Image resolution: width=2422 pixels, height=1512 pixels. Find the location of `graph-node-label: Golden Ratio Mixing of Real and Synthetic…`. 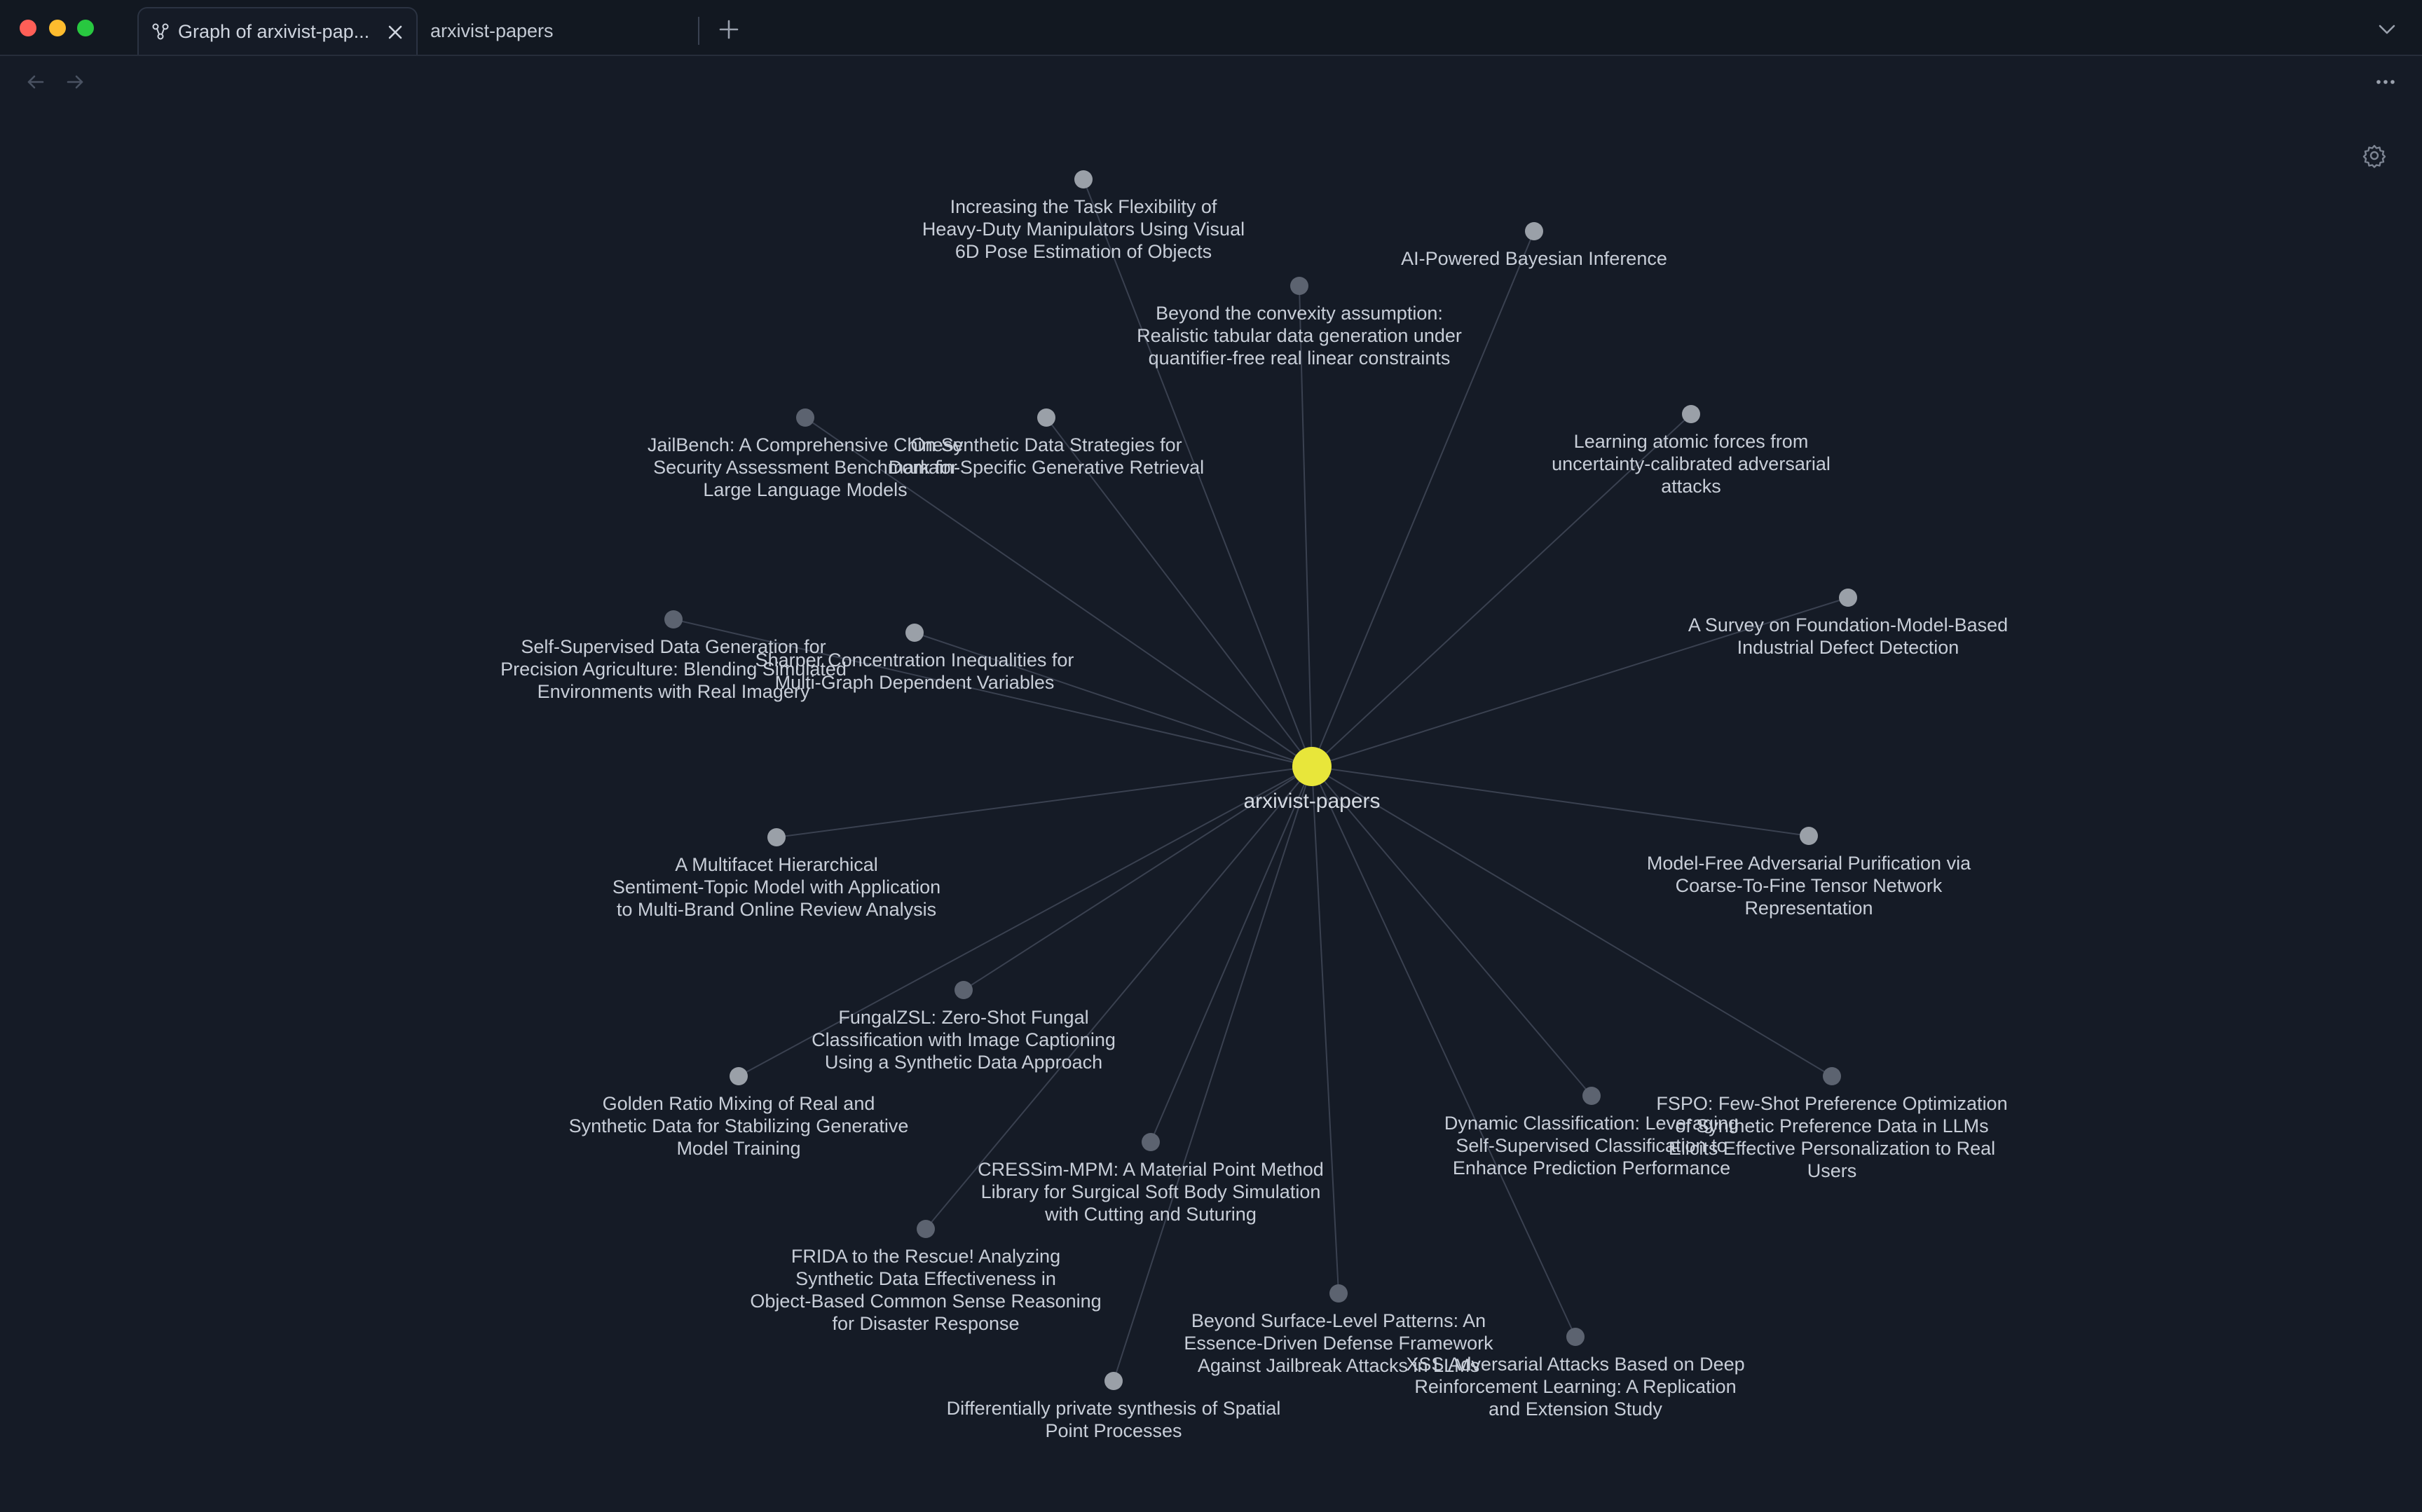

graph-node-label: Golden Ratio Mixing of Real and Synthetic… is located at coordinates (739, 1126).